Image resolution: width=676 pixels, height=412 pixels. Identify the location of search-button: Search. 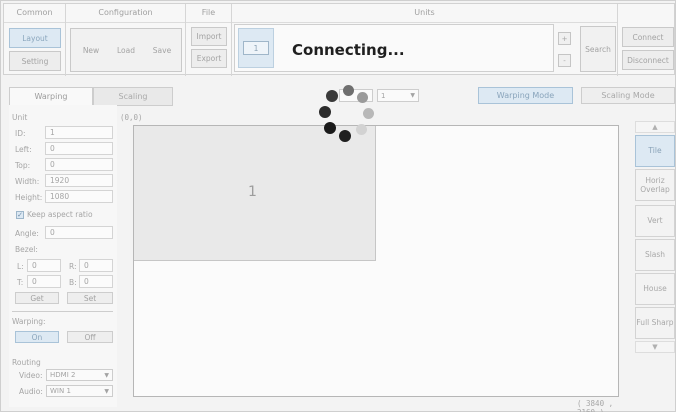
(598, 49).